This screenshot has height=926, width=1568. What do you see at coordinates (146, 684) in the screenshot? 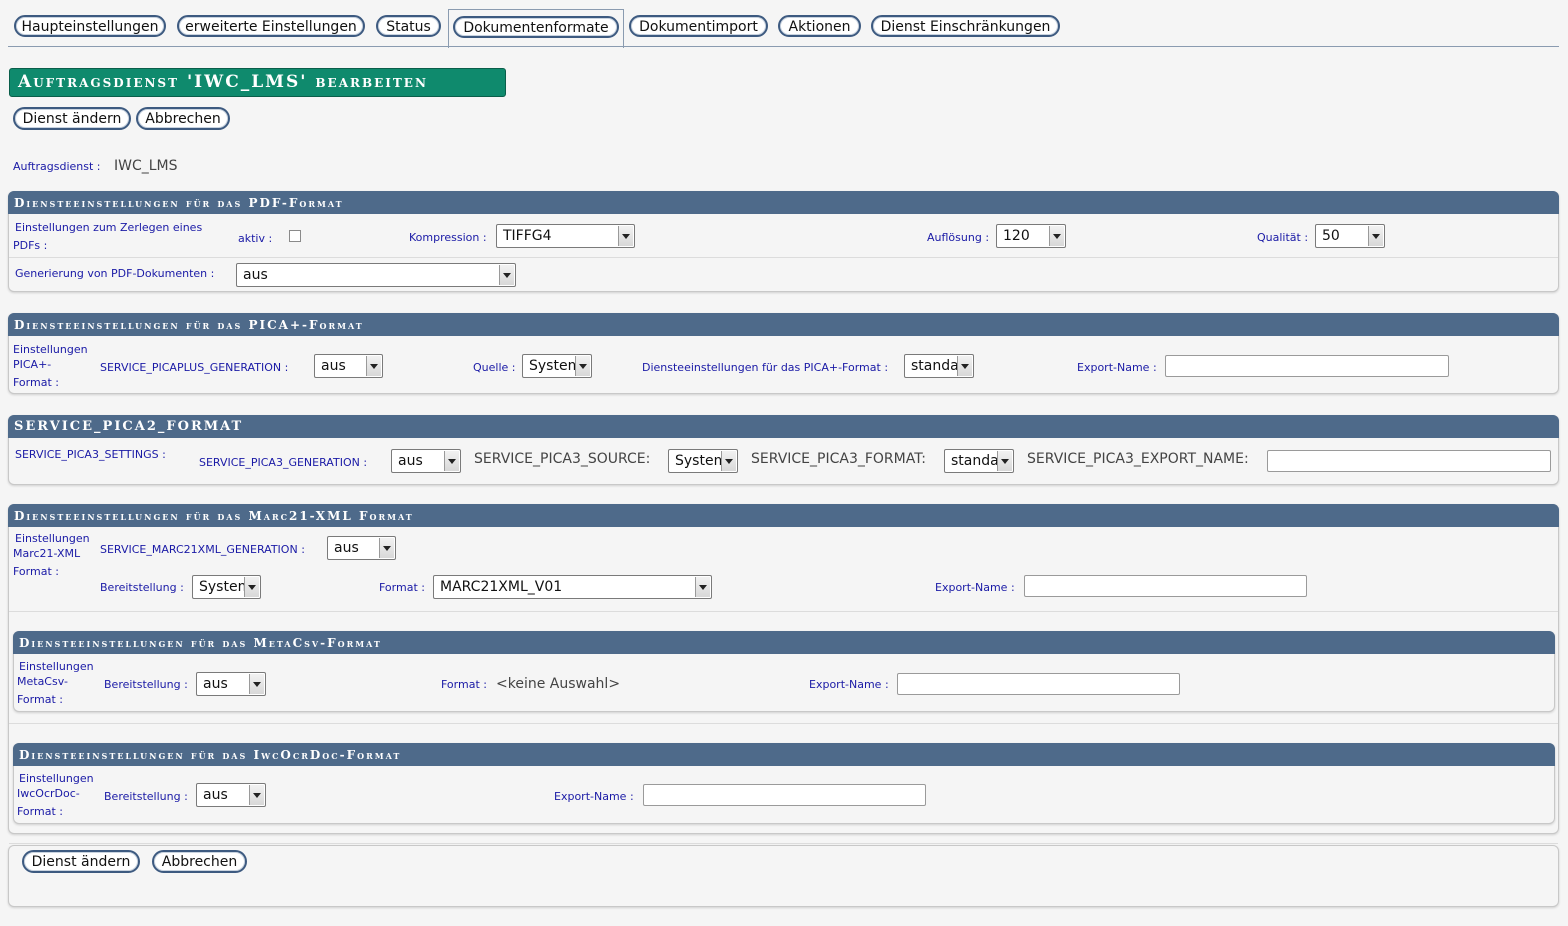
I see `metacsv-bereit-label: Bereitstellung :` at bounding box center [146, 684].